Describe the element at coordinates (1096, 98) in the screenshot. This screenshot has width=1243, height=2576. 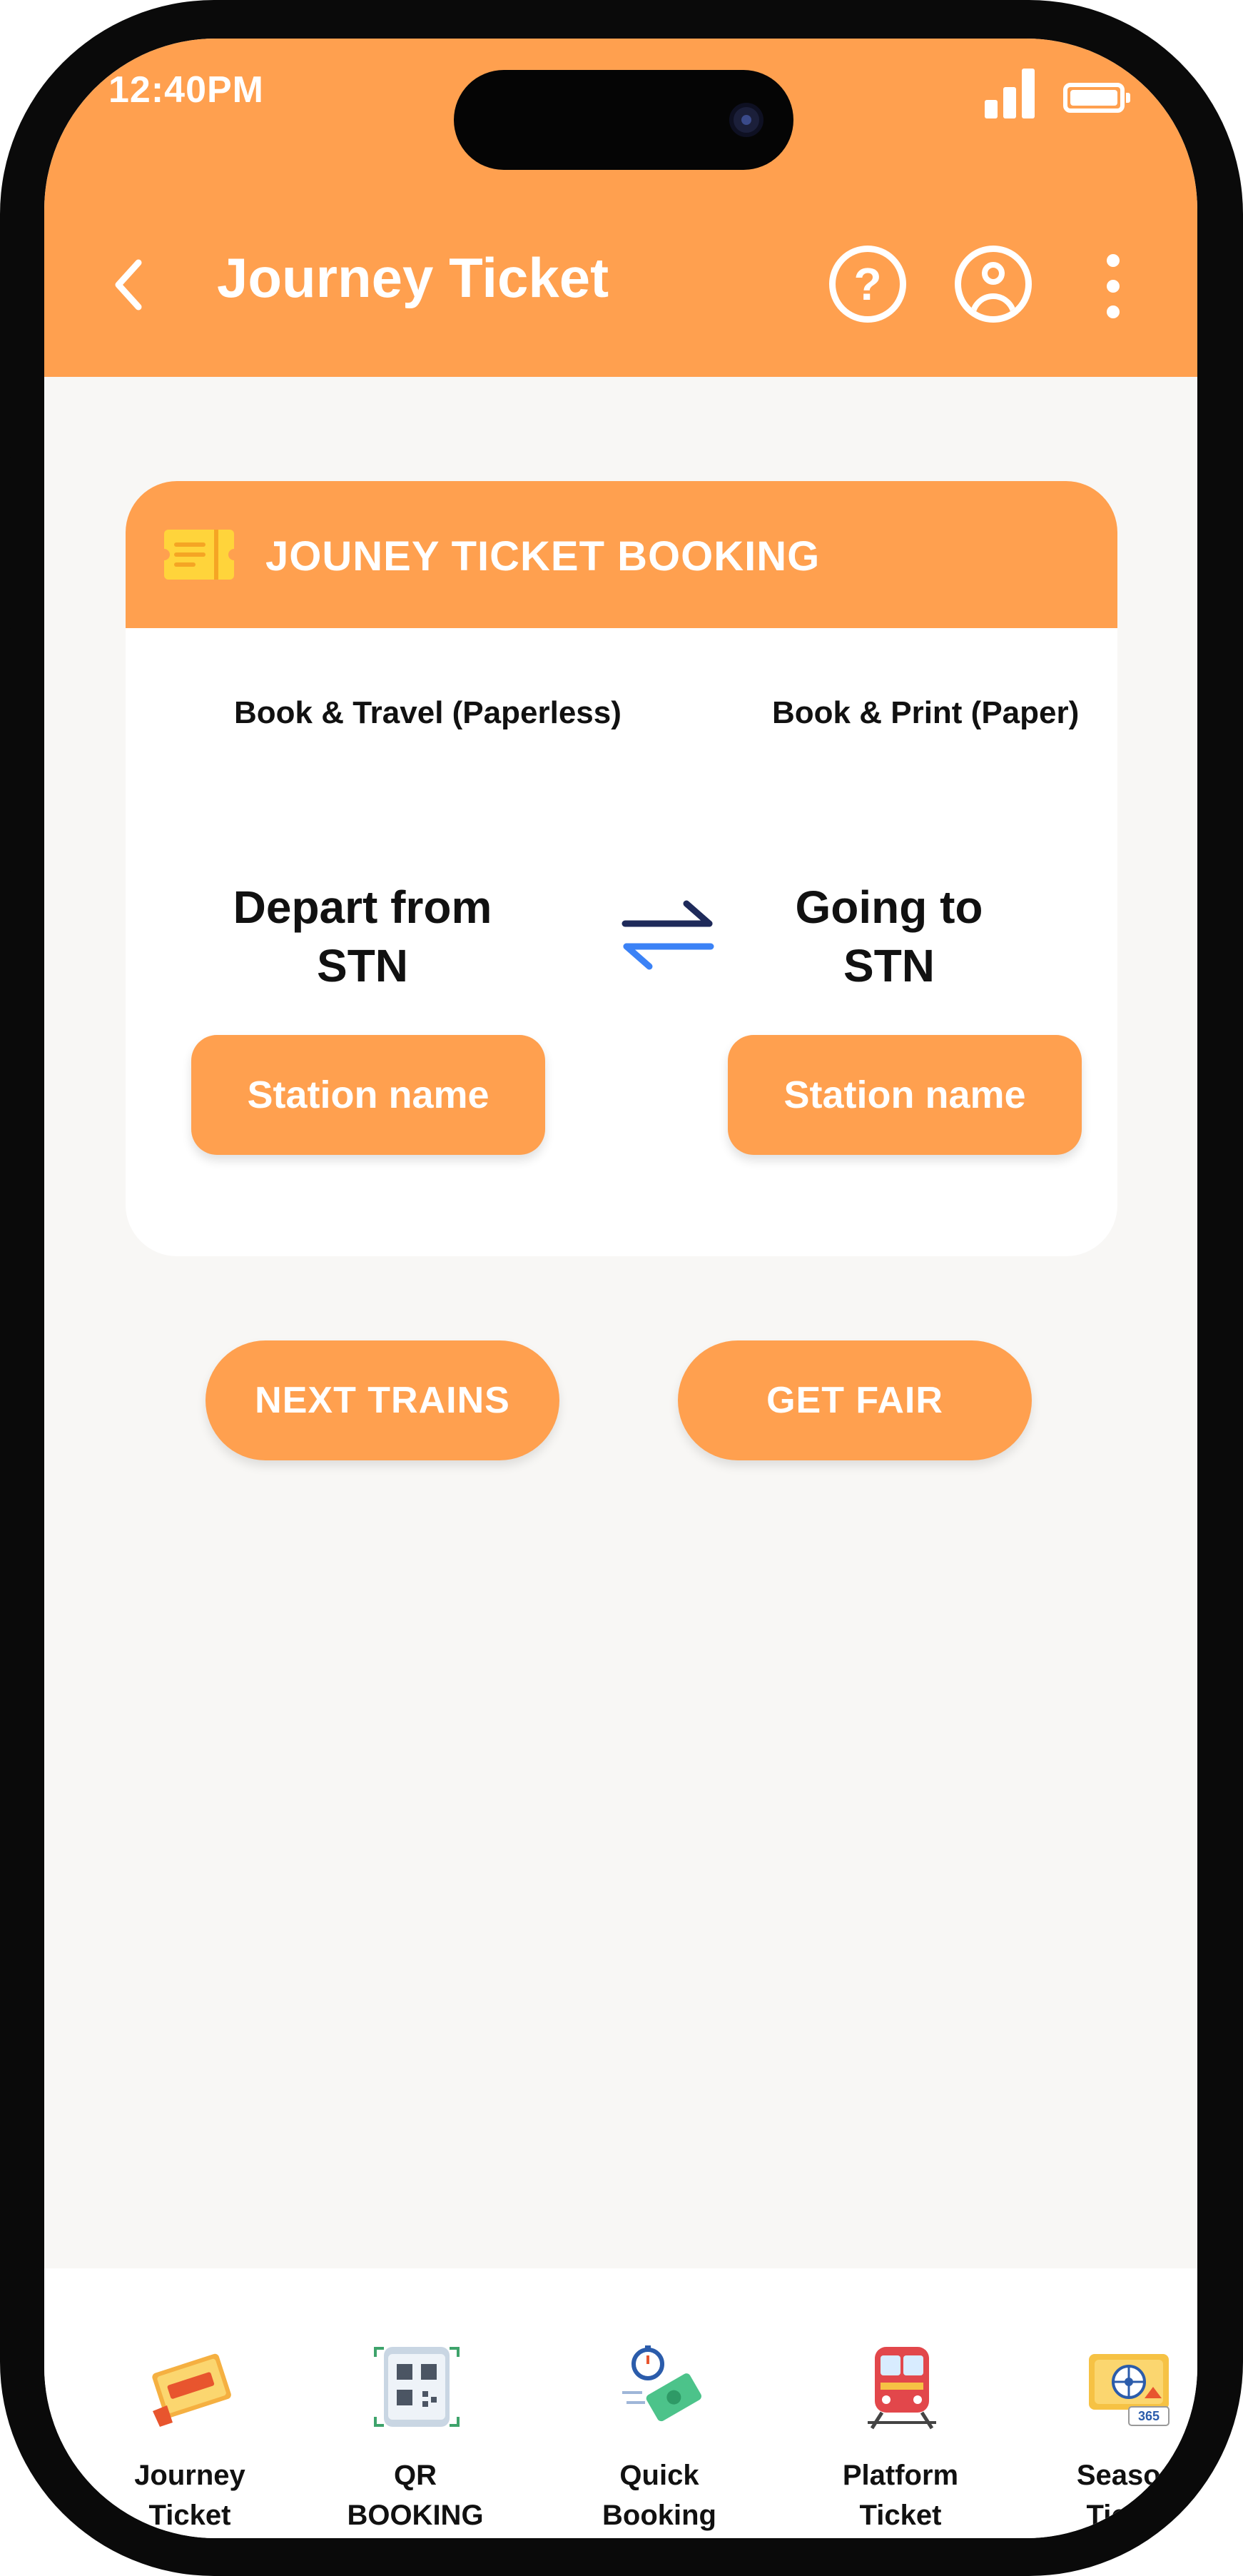
I see `battery-icon` at that location.